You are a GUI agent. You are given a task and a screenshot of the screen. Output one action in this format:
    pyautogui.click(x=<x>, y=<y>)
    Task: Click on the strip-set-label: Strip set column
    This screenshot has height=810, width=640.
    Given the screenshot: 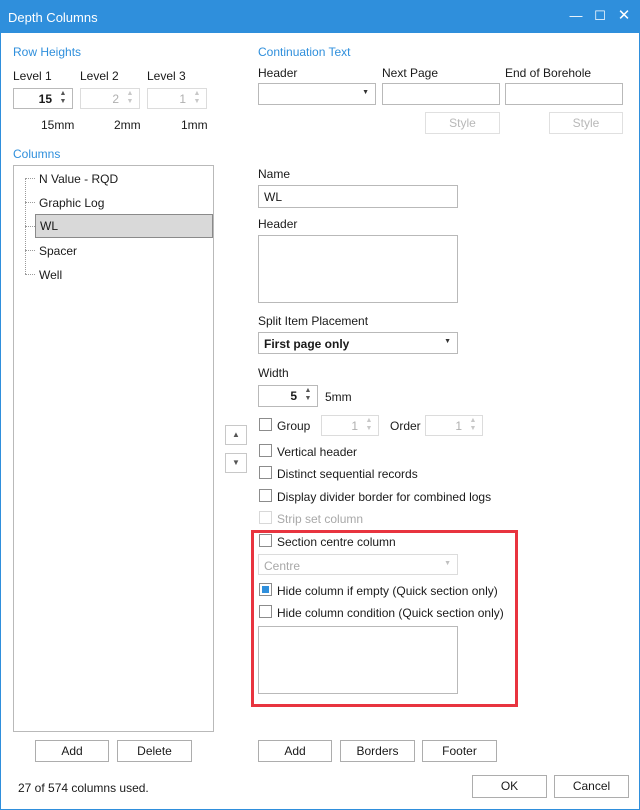 What is the action you would take?
    pyautogui.click(x=320, y=519)
    